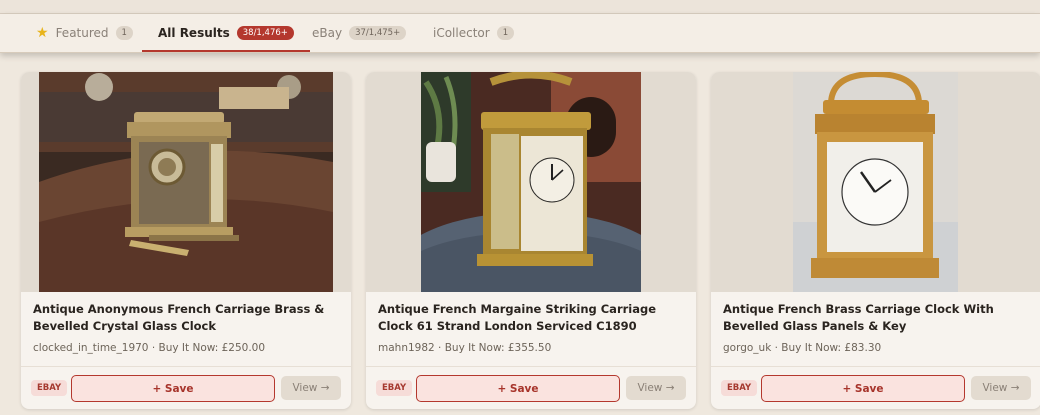  What do you see at coordinates (520, 7) in the screenshot?
I see `search-bar-area` at bounding box center [520, 7].